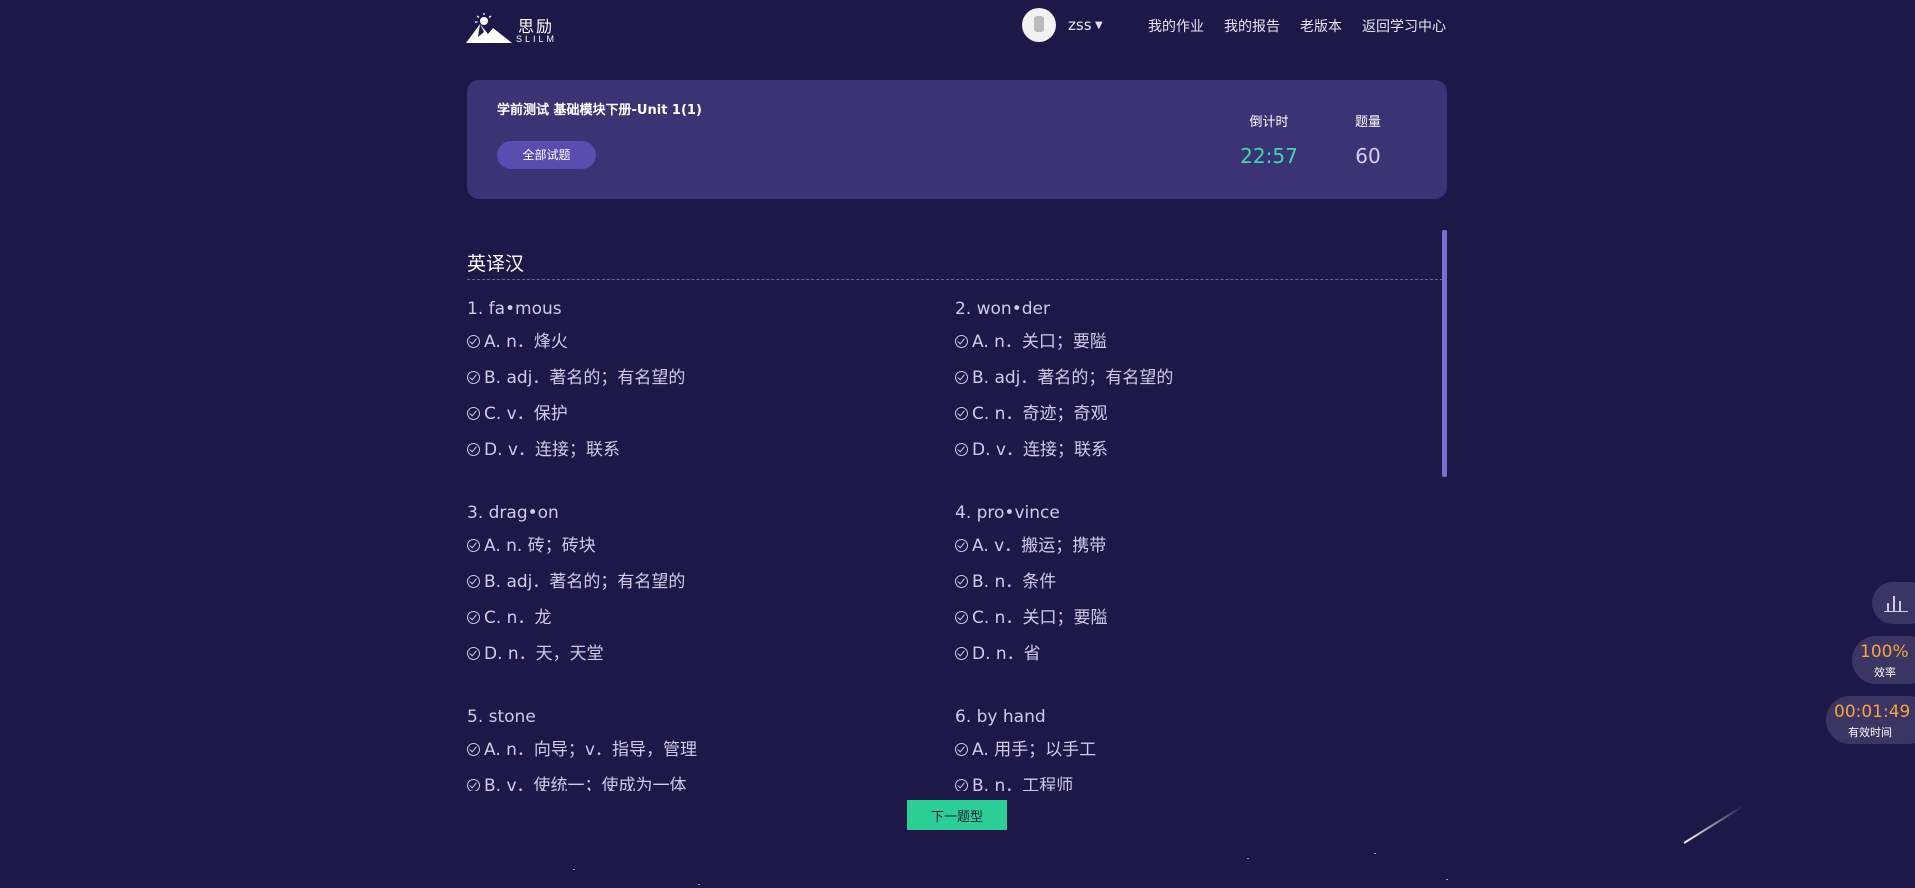  I want to click on section-title: 英译汉, so click(496, 264).